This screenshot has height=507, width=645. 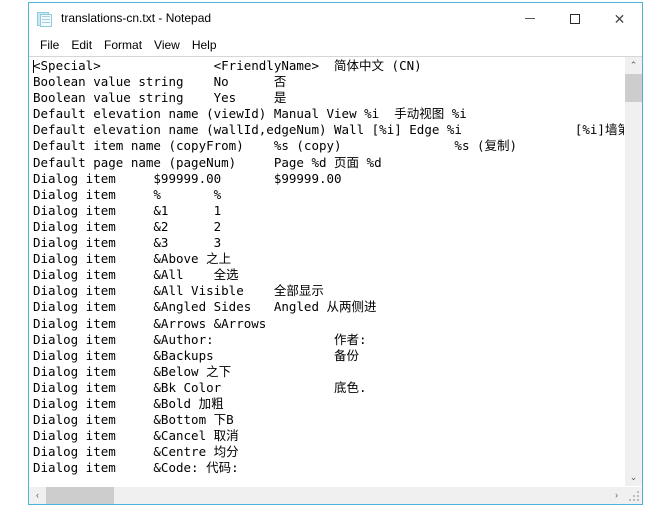 I want to click on scroll-down-icon: ⌄, so click(x=633, y=477).